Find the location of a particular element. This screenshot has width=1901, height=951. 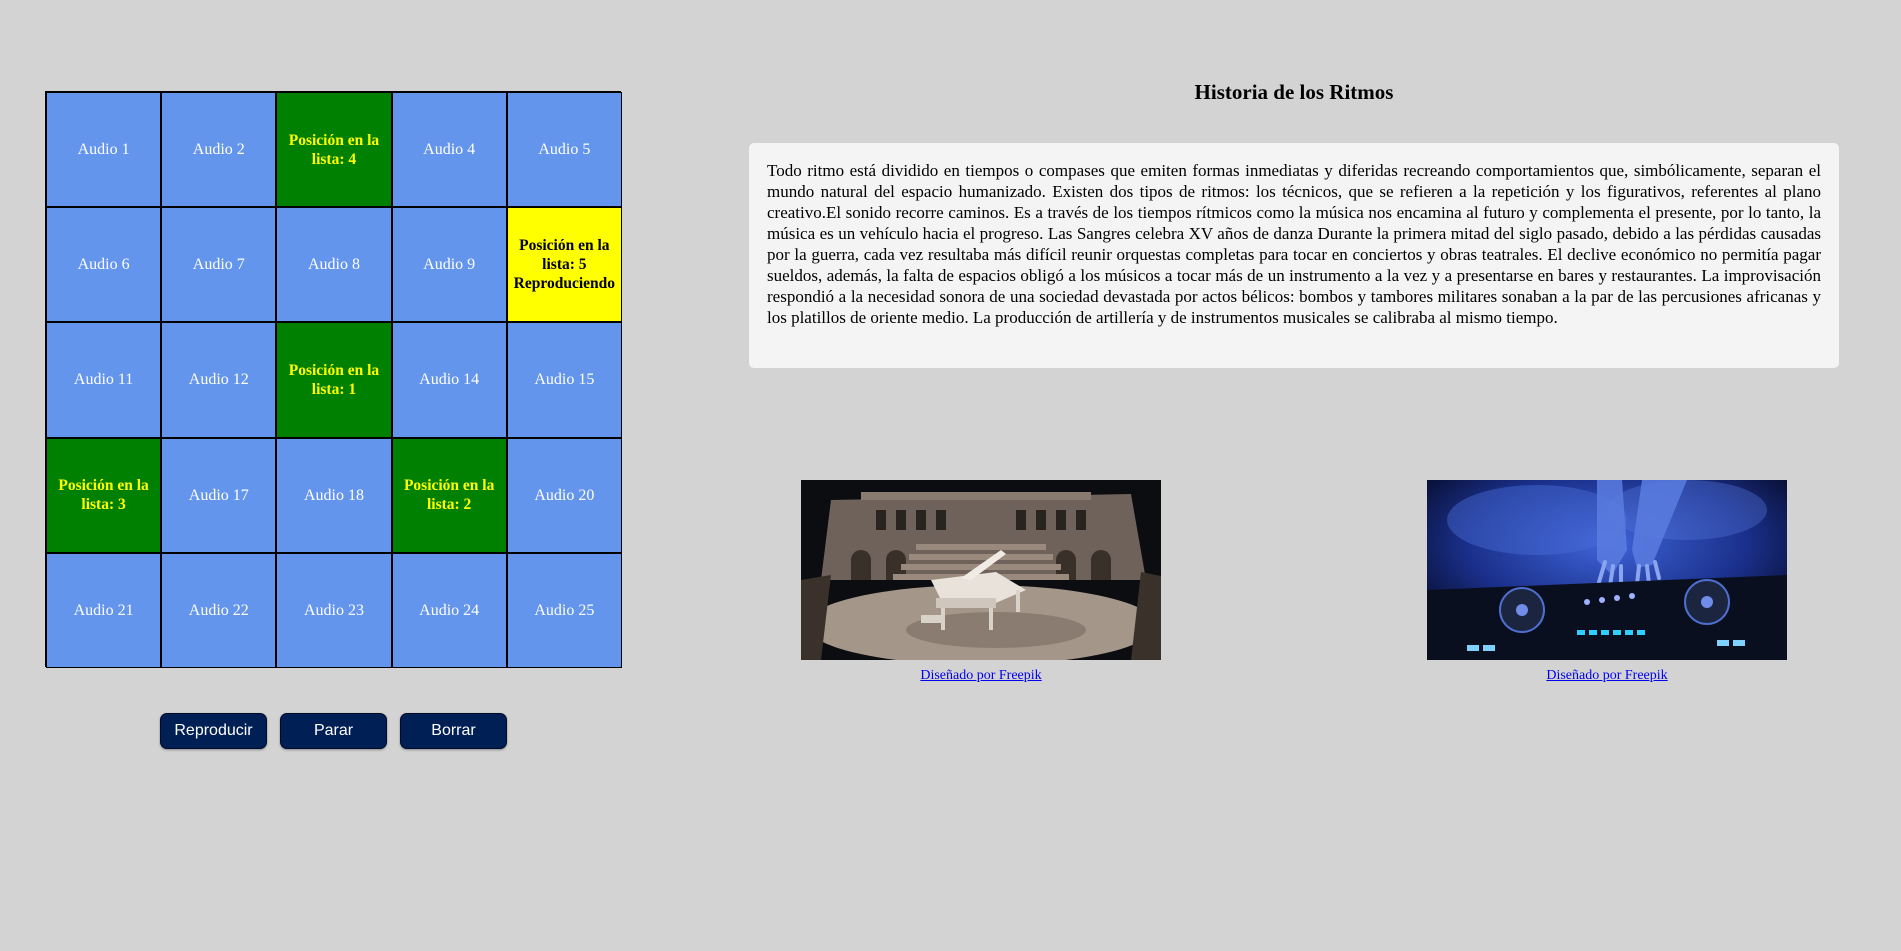

audio-cell-label: Posición en la lista: 2 is located at coordinates (449, 495).